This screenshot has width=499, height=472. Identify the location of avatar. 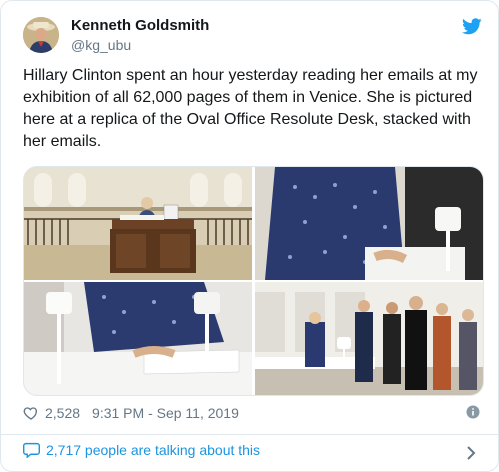
(41, 35).